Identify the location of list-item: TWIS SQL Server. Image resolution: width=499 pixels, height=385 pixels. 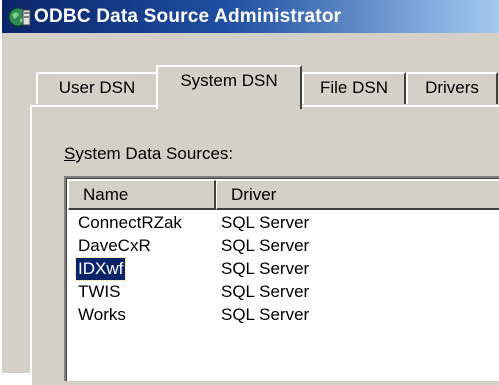
(283, 292).